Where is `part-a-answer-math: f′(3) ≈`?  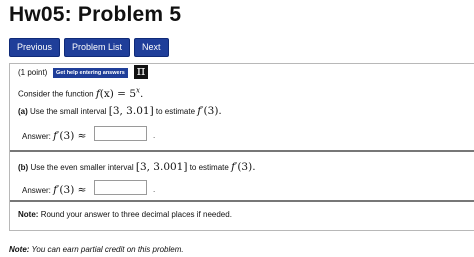
part-a-answer-math: f′(3) ≈ is located at coordinates (69, 136).